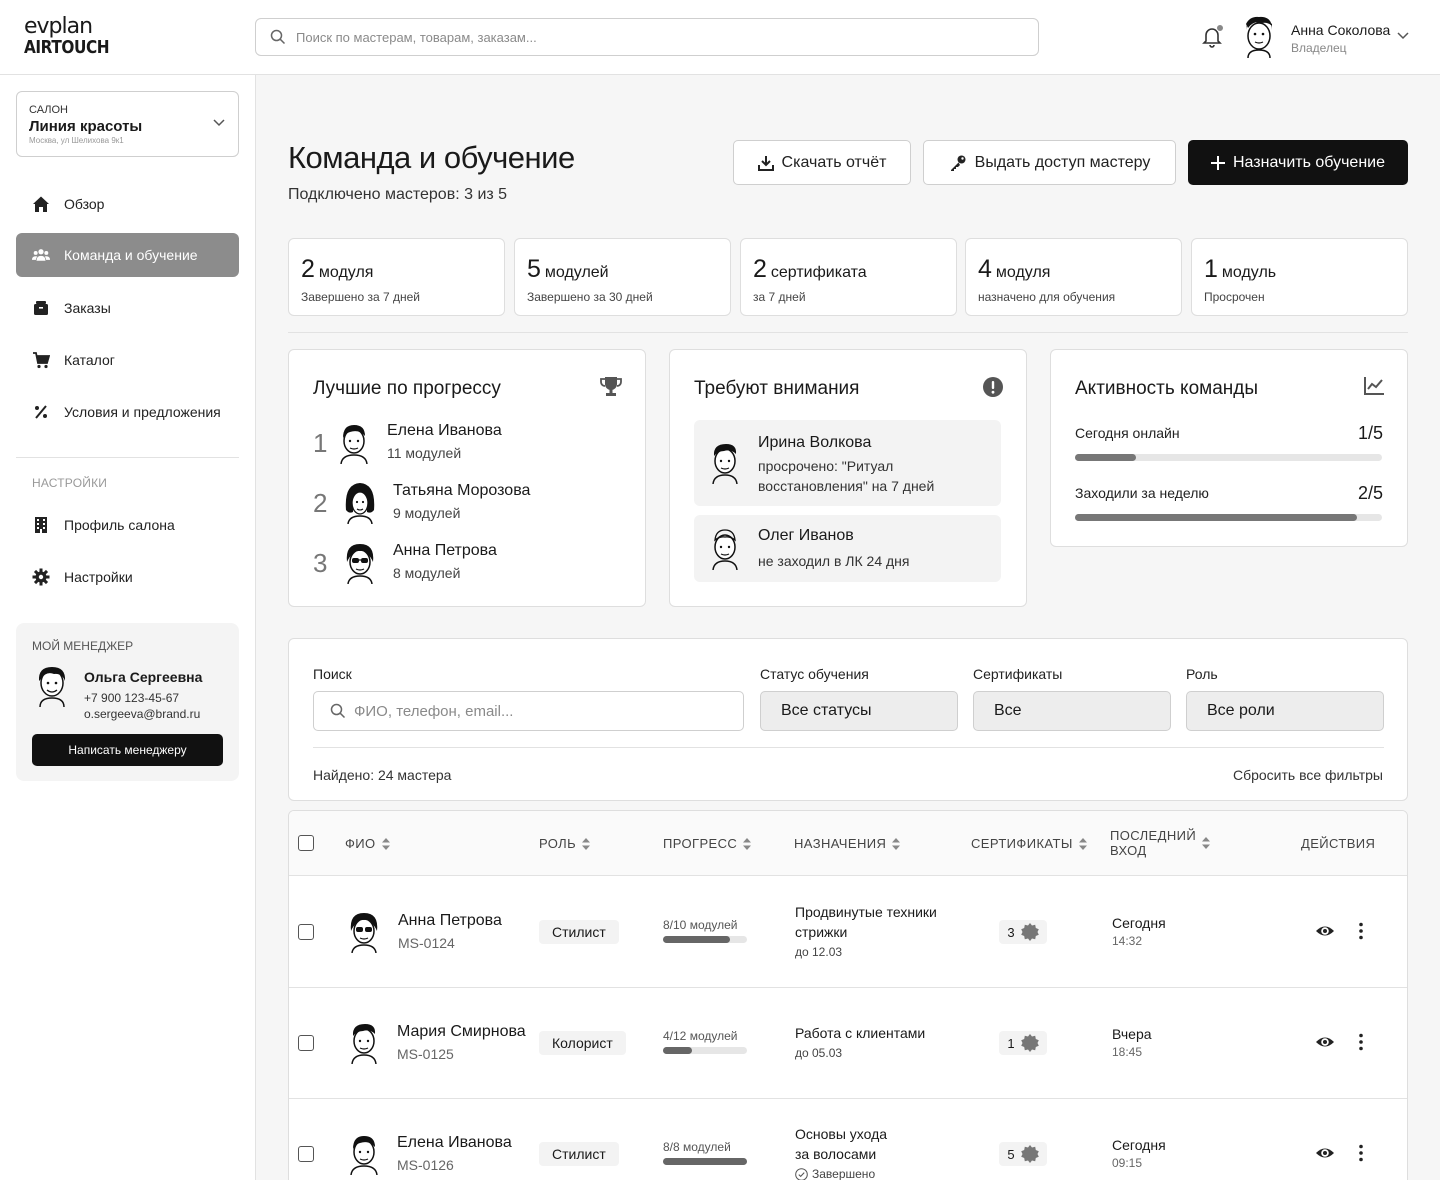 The width and height of the screenshot is (1440, 1180). I want to click on certificates-count: 3, so click(1011, 932).